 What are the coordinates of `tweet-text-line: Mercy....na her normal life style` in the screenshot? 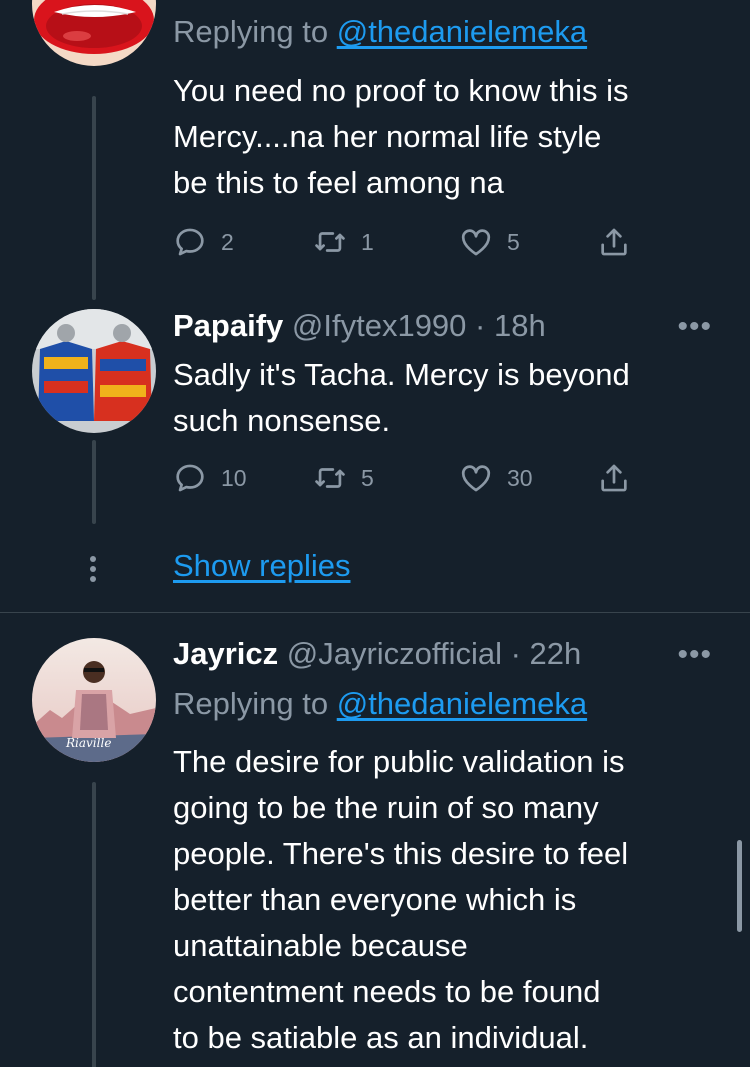 It's located at (387, 136).